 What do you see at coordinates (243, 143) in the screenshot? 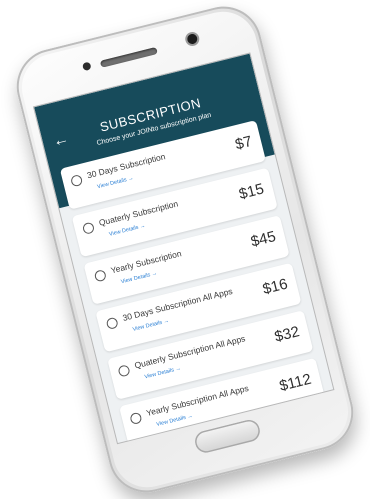
I see `plan-price: $7` at bounding box center [243, 143].